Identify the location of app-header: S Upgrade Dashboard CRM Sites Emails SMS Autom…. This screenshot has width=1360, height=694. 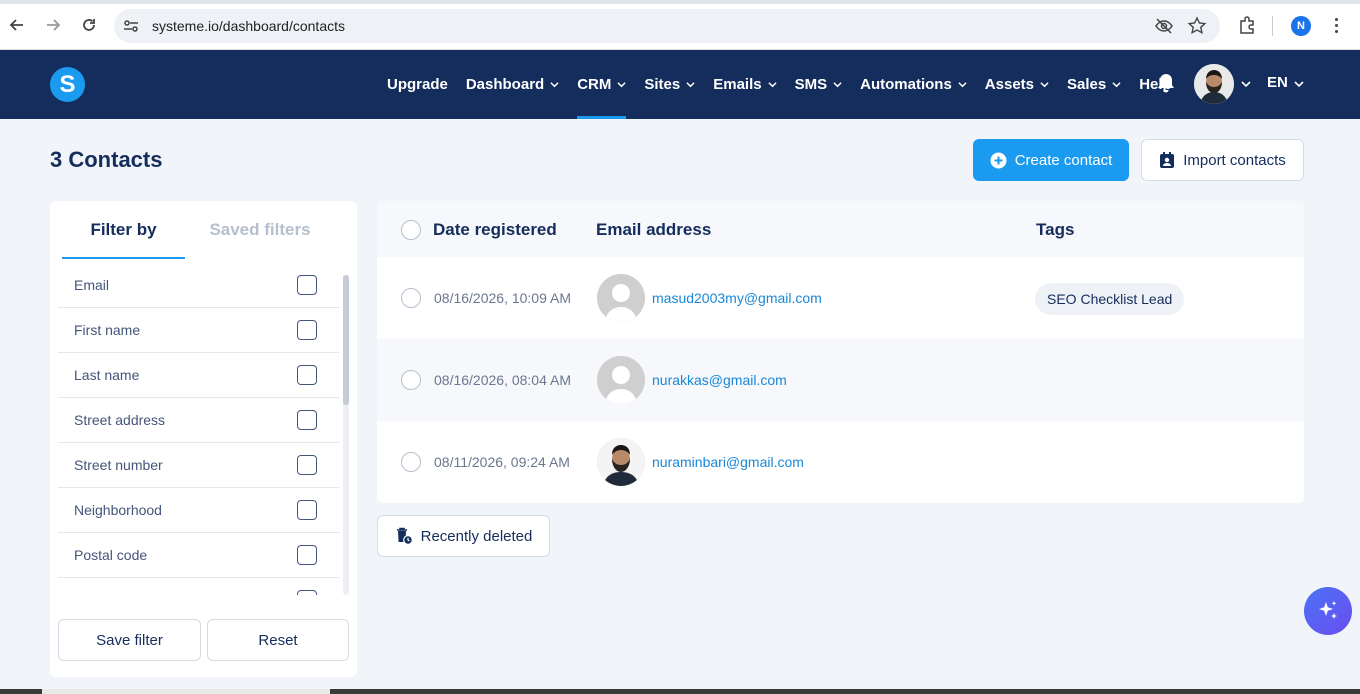
(680, 84).